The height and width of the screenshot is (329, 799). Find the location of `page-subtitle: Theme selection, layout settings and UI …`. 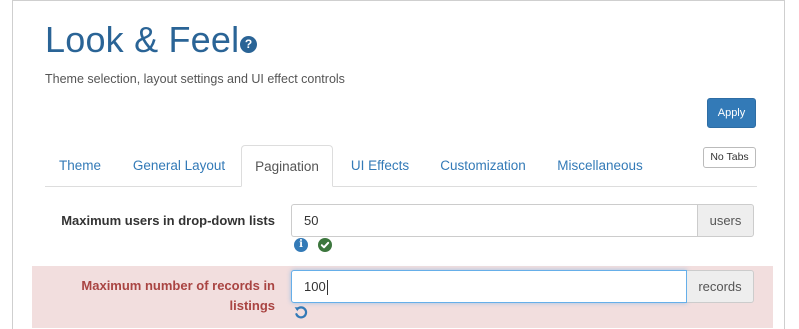

page-subtitle: Theme selection, layout settings and UI … is located at coordinates (195, 79).